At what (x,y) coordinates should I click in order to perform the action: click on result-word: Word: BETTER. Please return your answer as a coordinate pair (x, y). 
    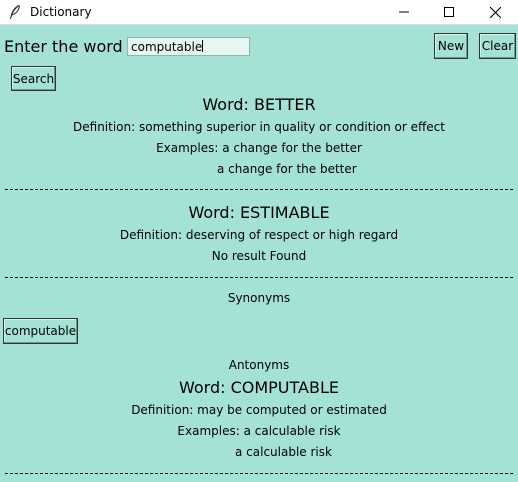
    Looking at the image, I should click on (259, 104).